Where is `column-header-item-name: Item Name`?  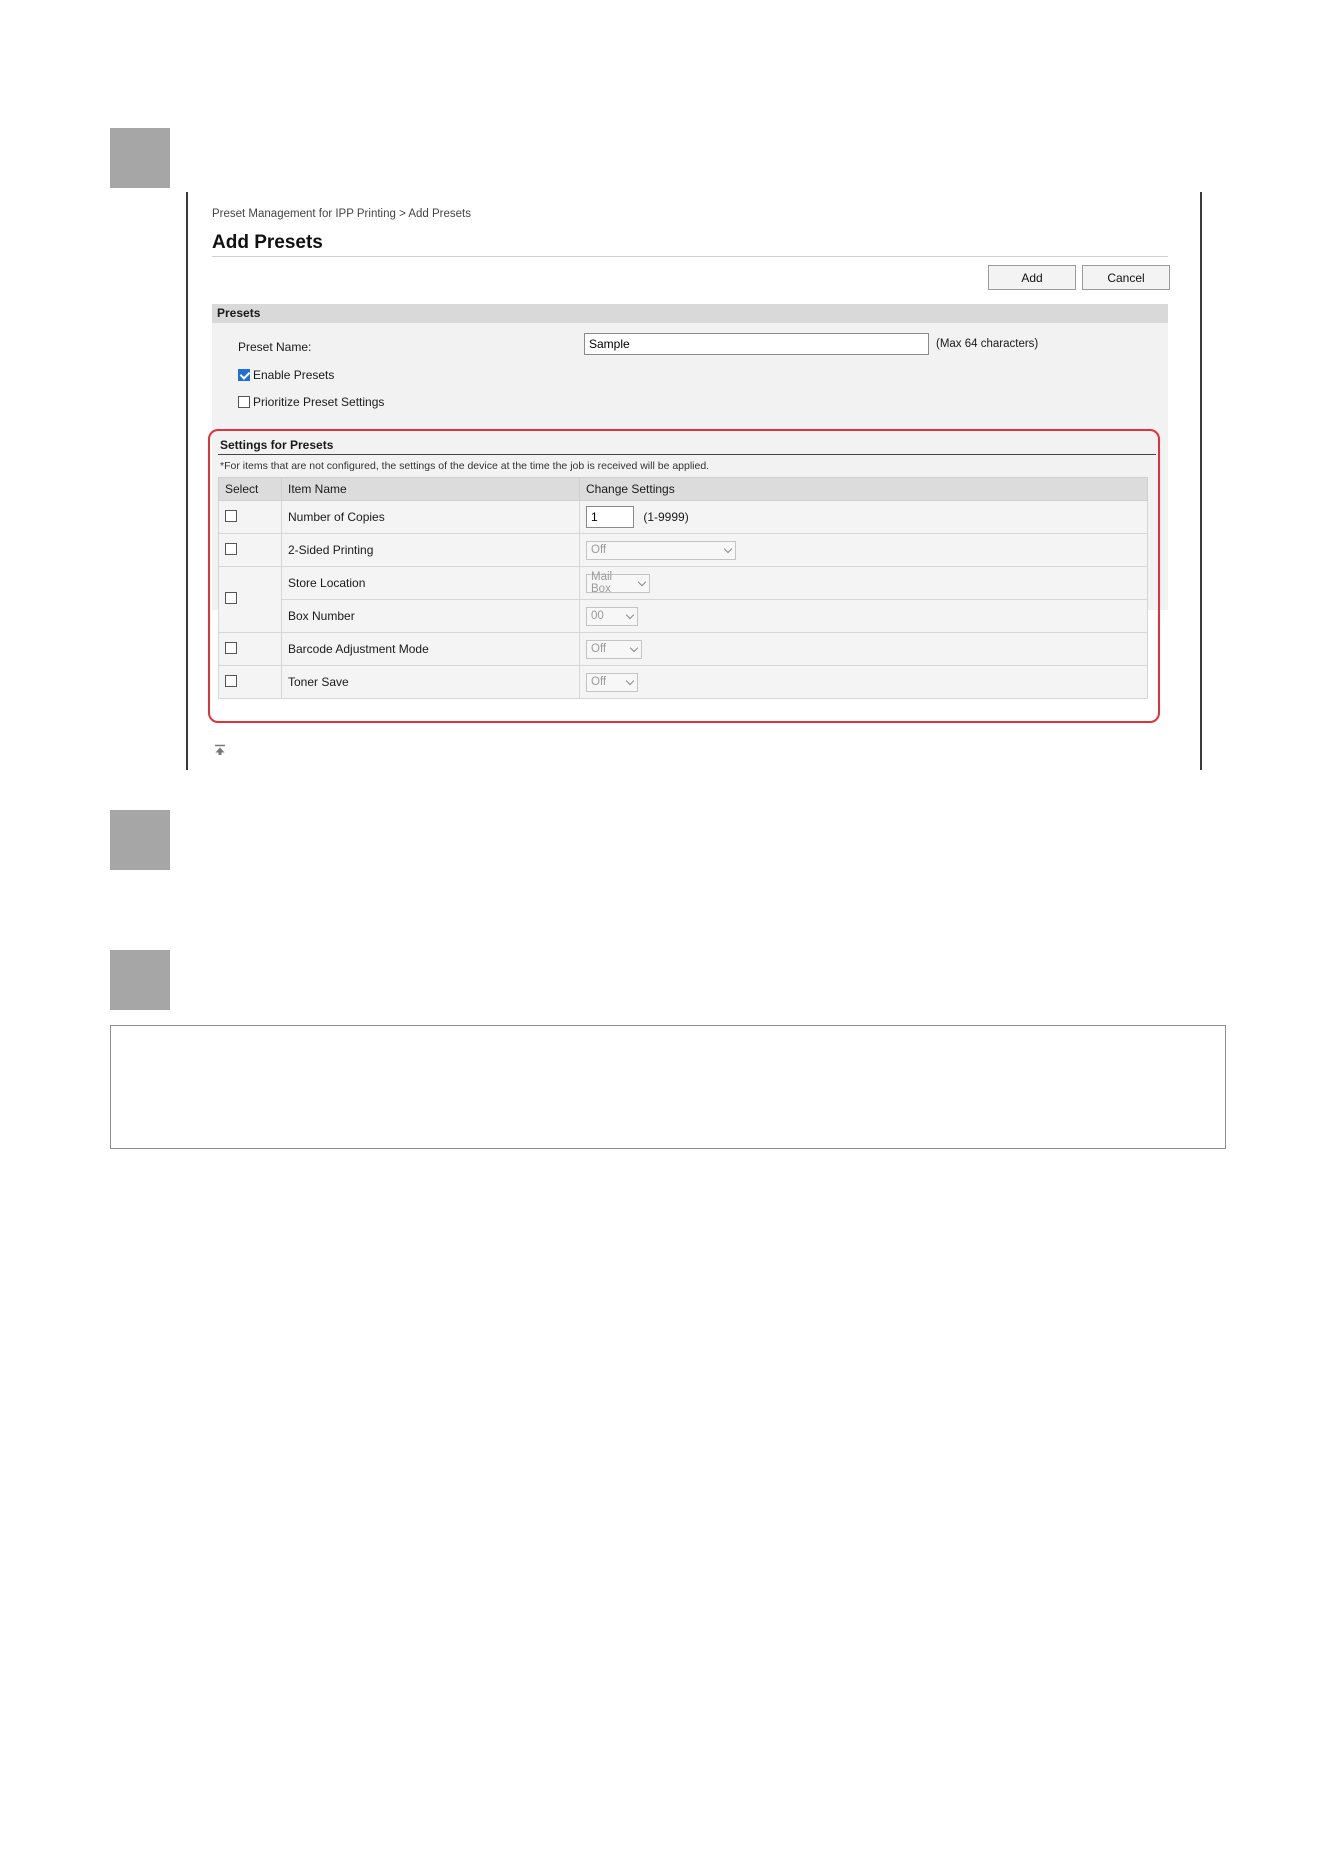
column-header-item-name: Item Name is located at coordinates (430, 489).